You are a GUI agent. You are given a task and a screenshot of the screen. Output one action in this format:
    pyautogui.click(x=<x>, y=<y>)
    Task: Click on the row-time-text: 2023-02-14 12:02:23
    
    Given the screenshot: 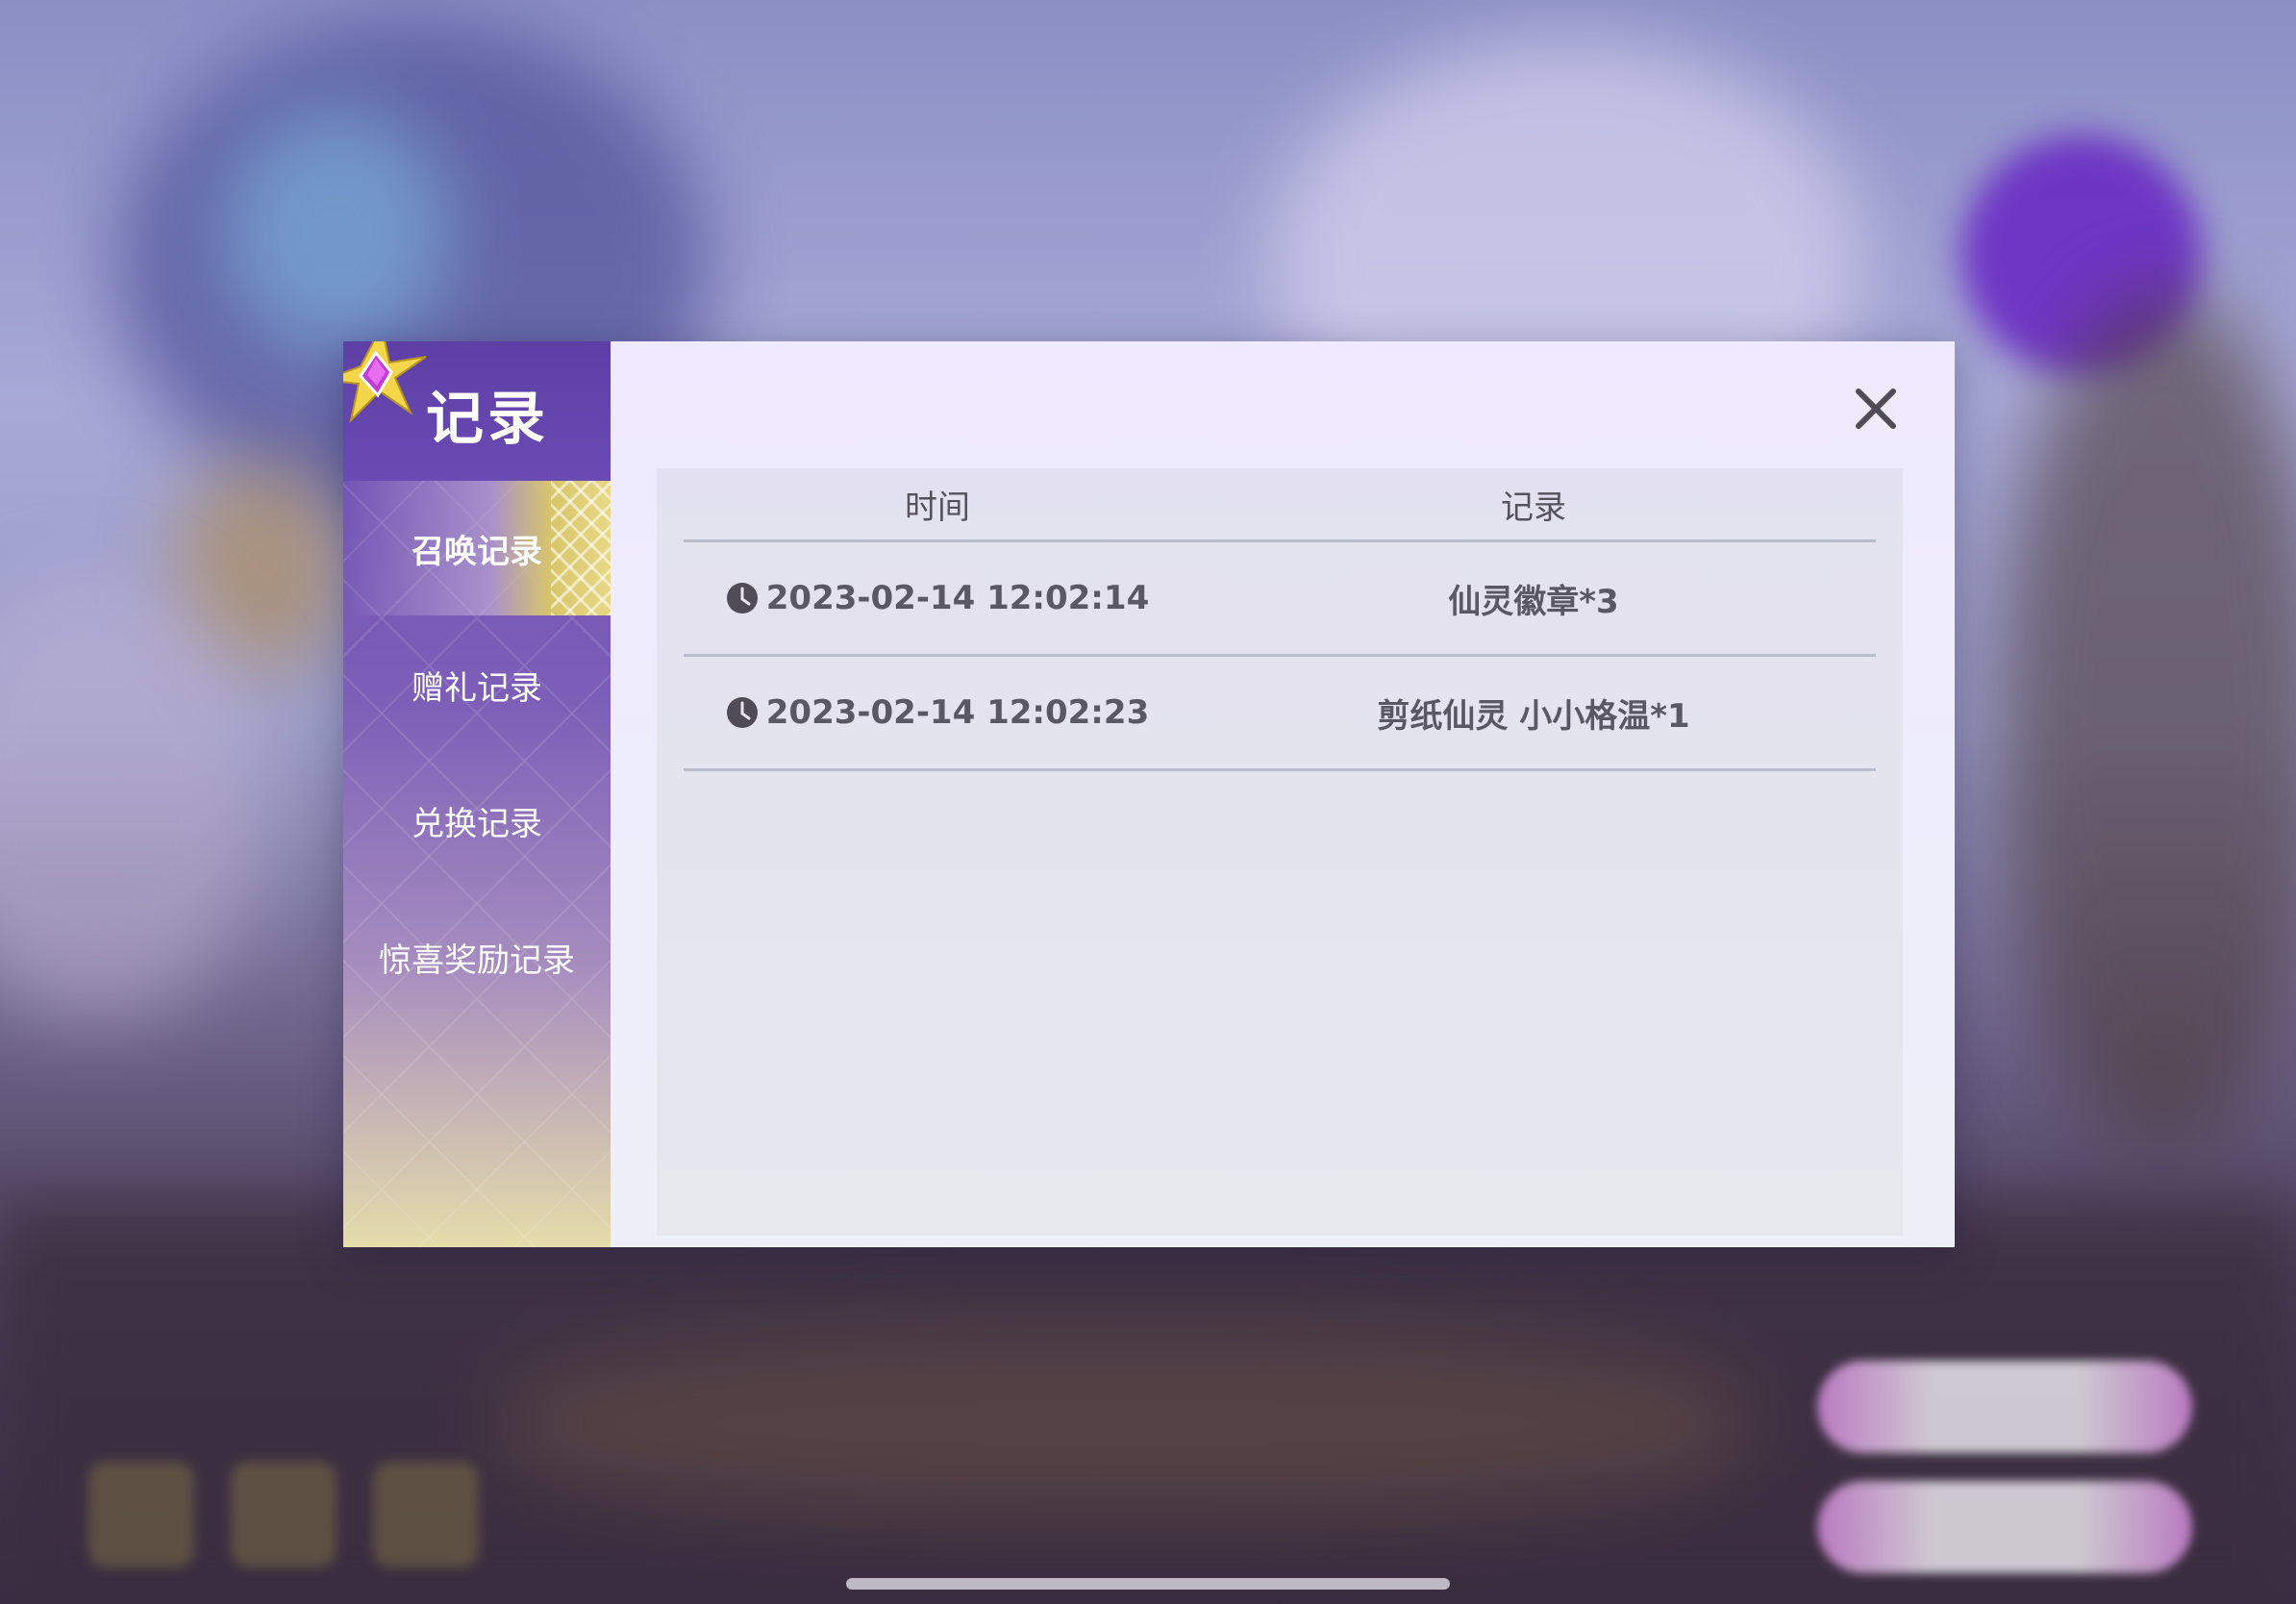 What is the action you would take?
    pyautogui.click(x=957, y=712)
    